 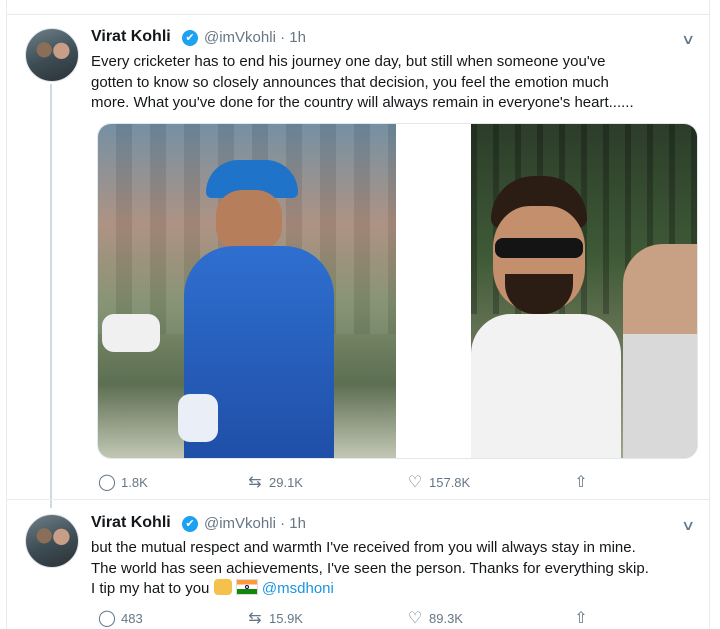 I want to click on tweet-text-segment: I tip my hat to you, so click(x=150, y=588).